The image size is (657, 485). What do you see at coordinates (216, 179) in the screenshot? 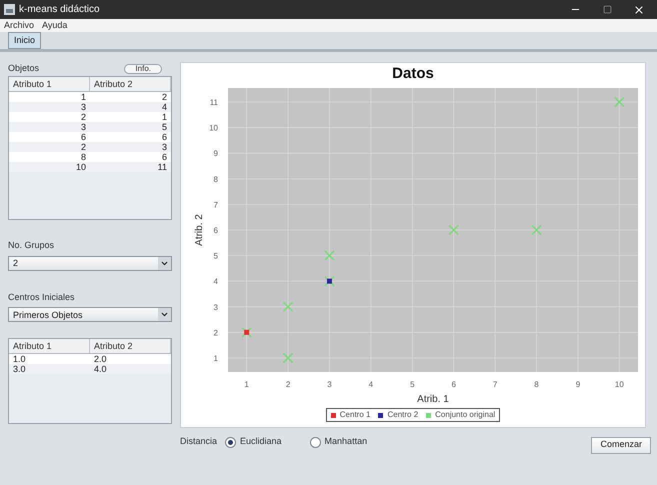
I see `y-tick-label: 8` at bounding box center [216, 179].